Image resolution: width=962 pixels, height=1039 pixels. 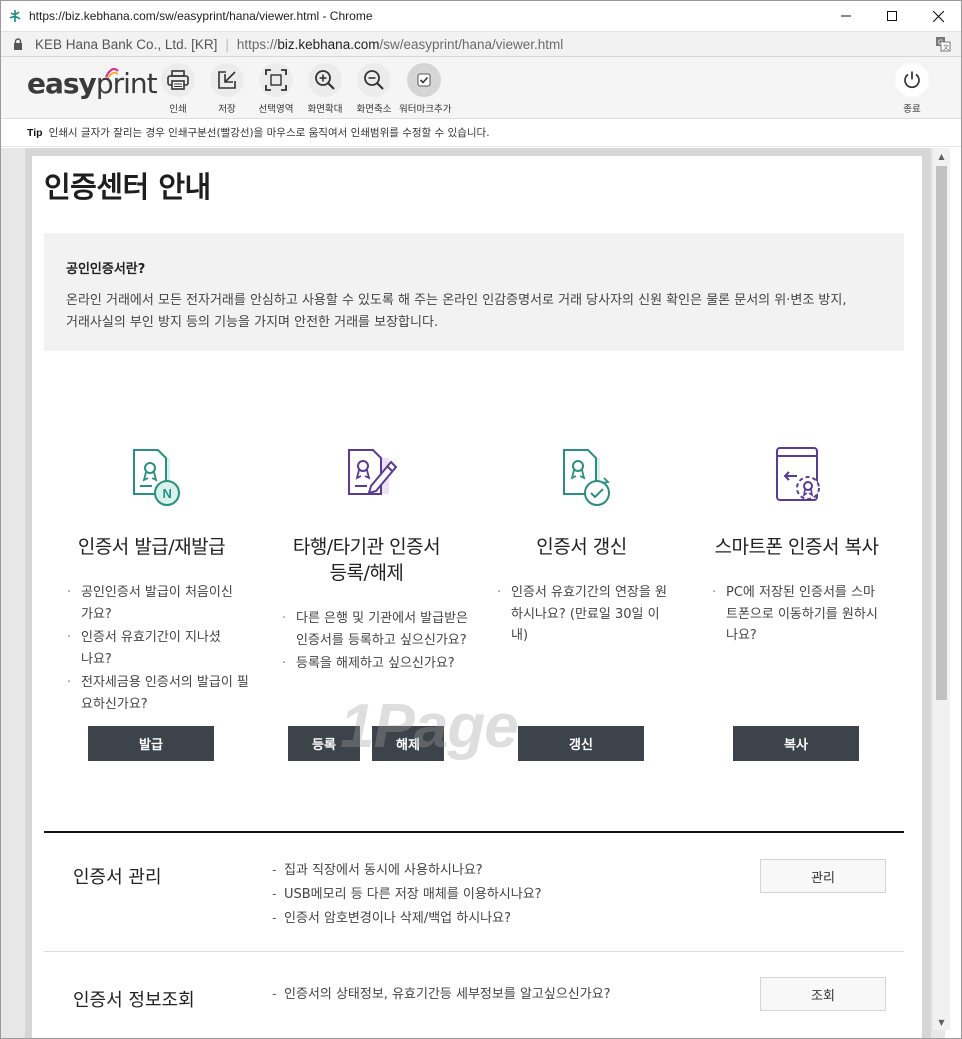 I want to click on feature-issue-title: 인증서 발급/재발급, so click(x=151, y=547).